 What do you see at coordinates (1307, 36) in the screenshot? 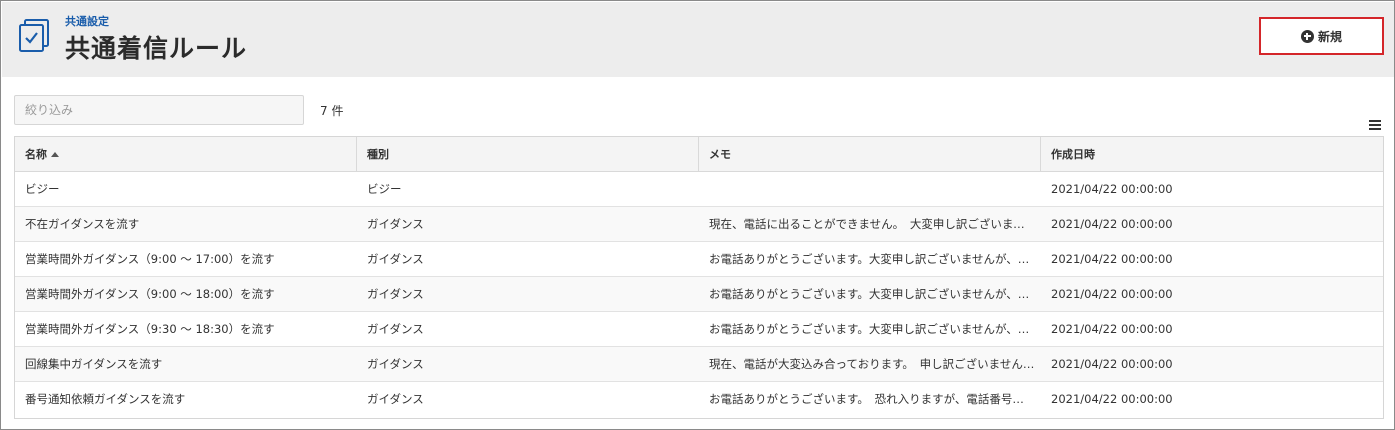
I see `plus-circle-icon` at bounding box center [1307, 36].